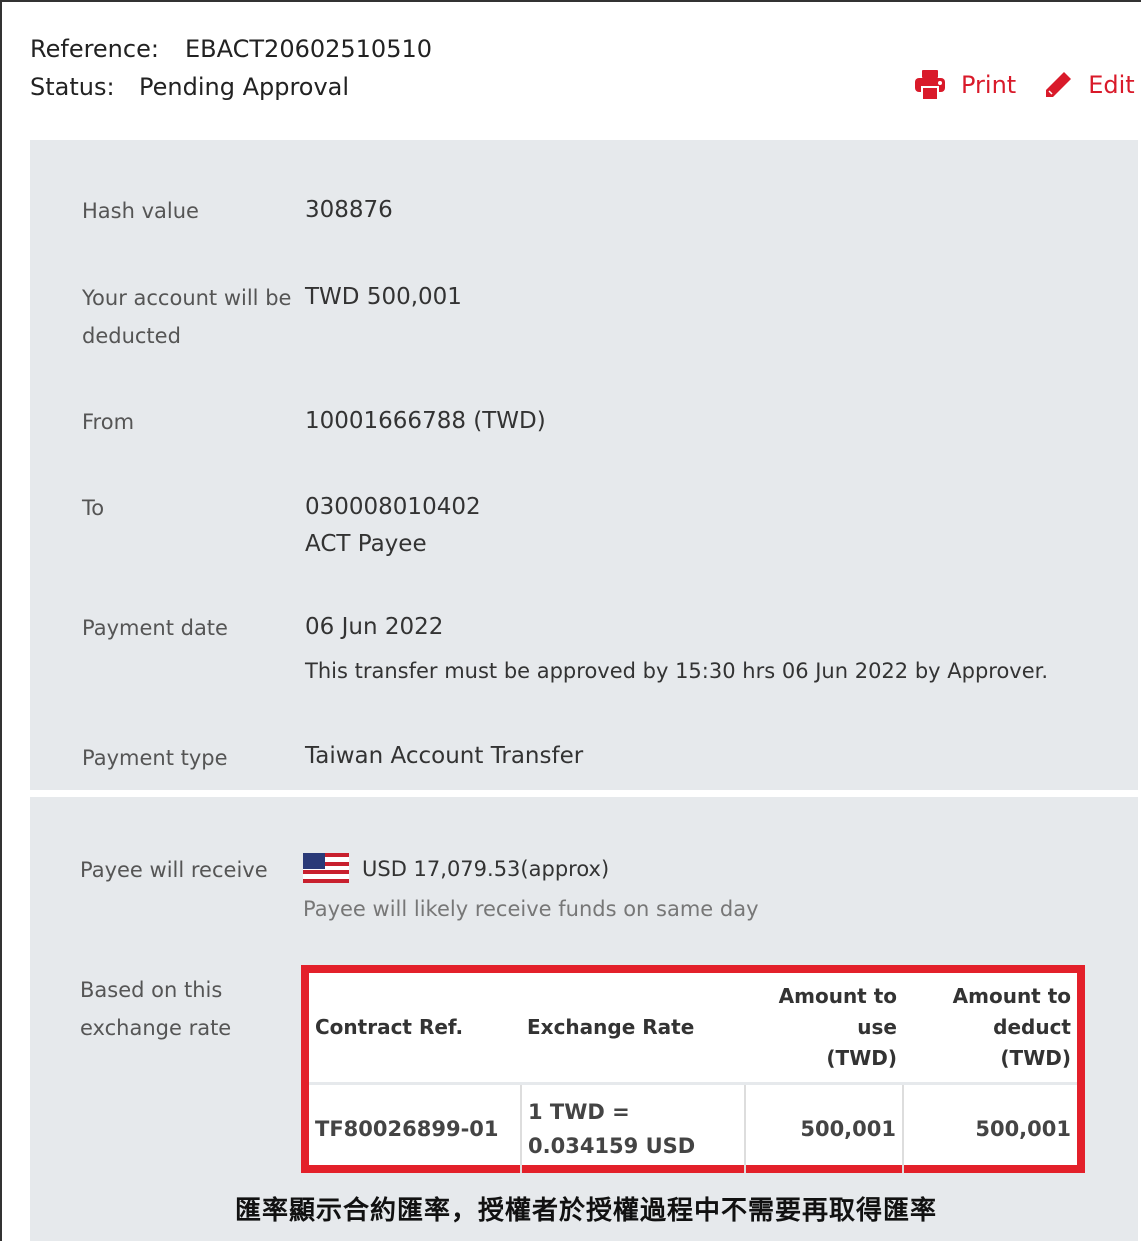 The image size is (1141, 1241). Describe the element at coordinates (930, 85) in the screenshot. I see `printer-icon` at that location.